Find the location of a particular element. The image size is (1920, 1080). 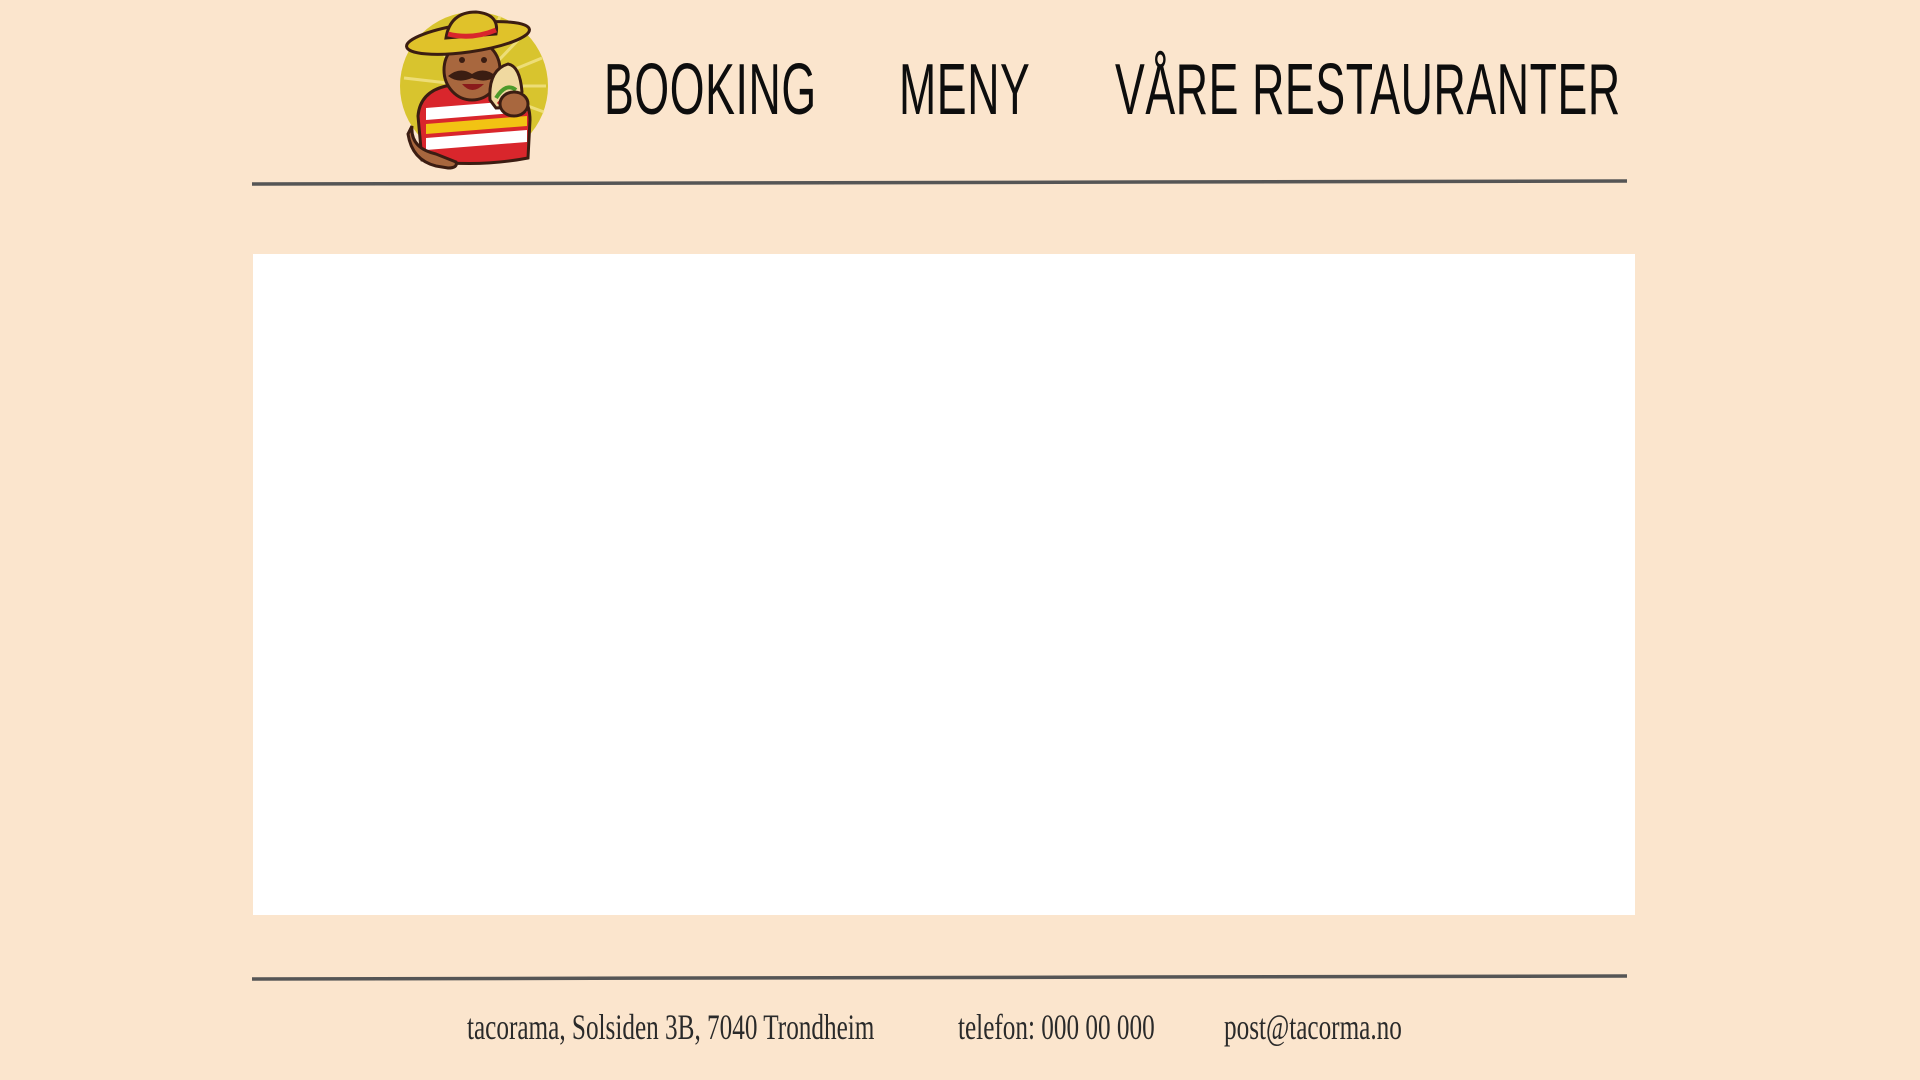

nav-link-vare-restauranter: VÅRE RESTAURANTER is located at coordinates (1368, 90).